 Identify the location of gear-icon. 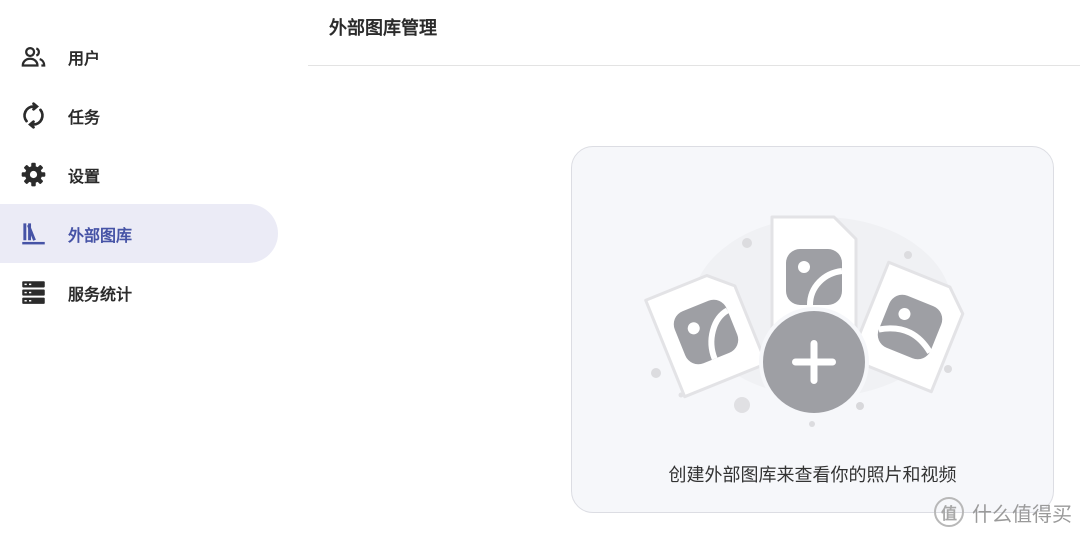
(33, 174).